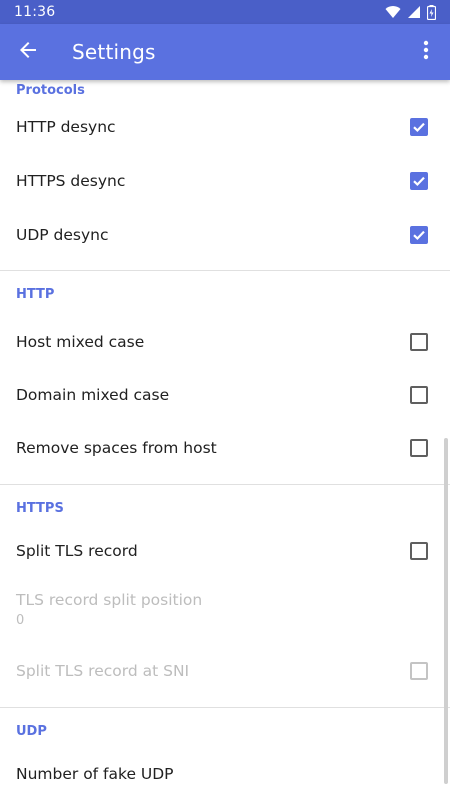 This screenshot has width=450, height=800. What do you see at coordinates (225, 671) in the screenshot?
I see `pref-split-tls-at-sni: Split TLS record at SNI` at bounding box center [225, 671].